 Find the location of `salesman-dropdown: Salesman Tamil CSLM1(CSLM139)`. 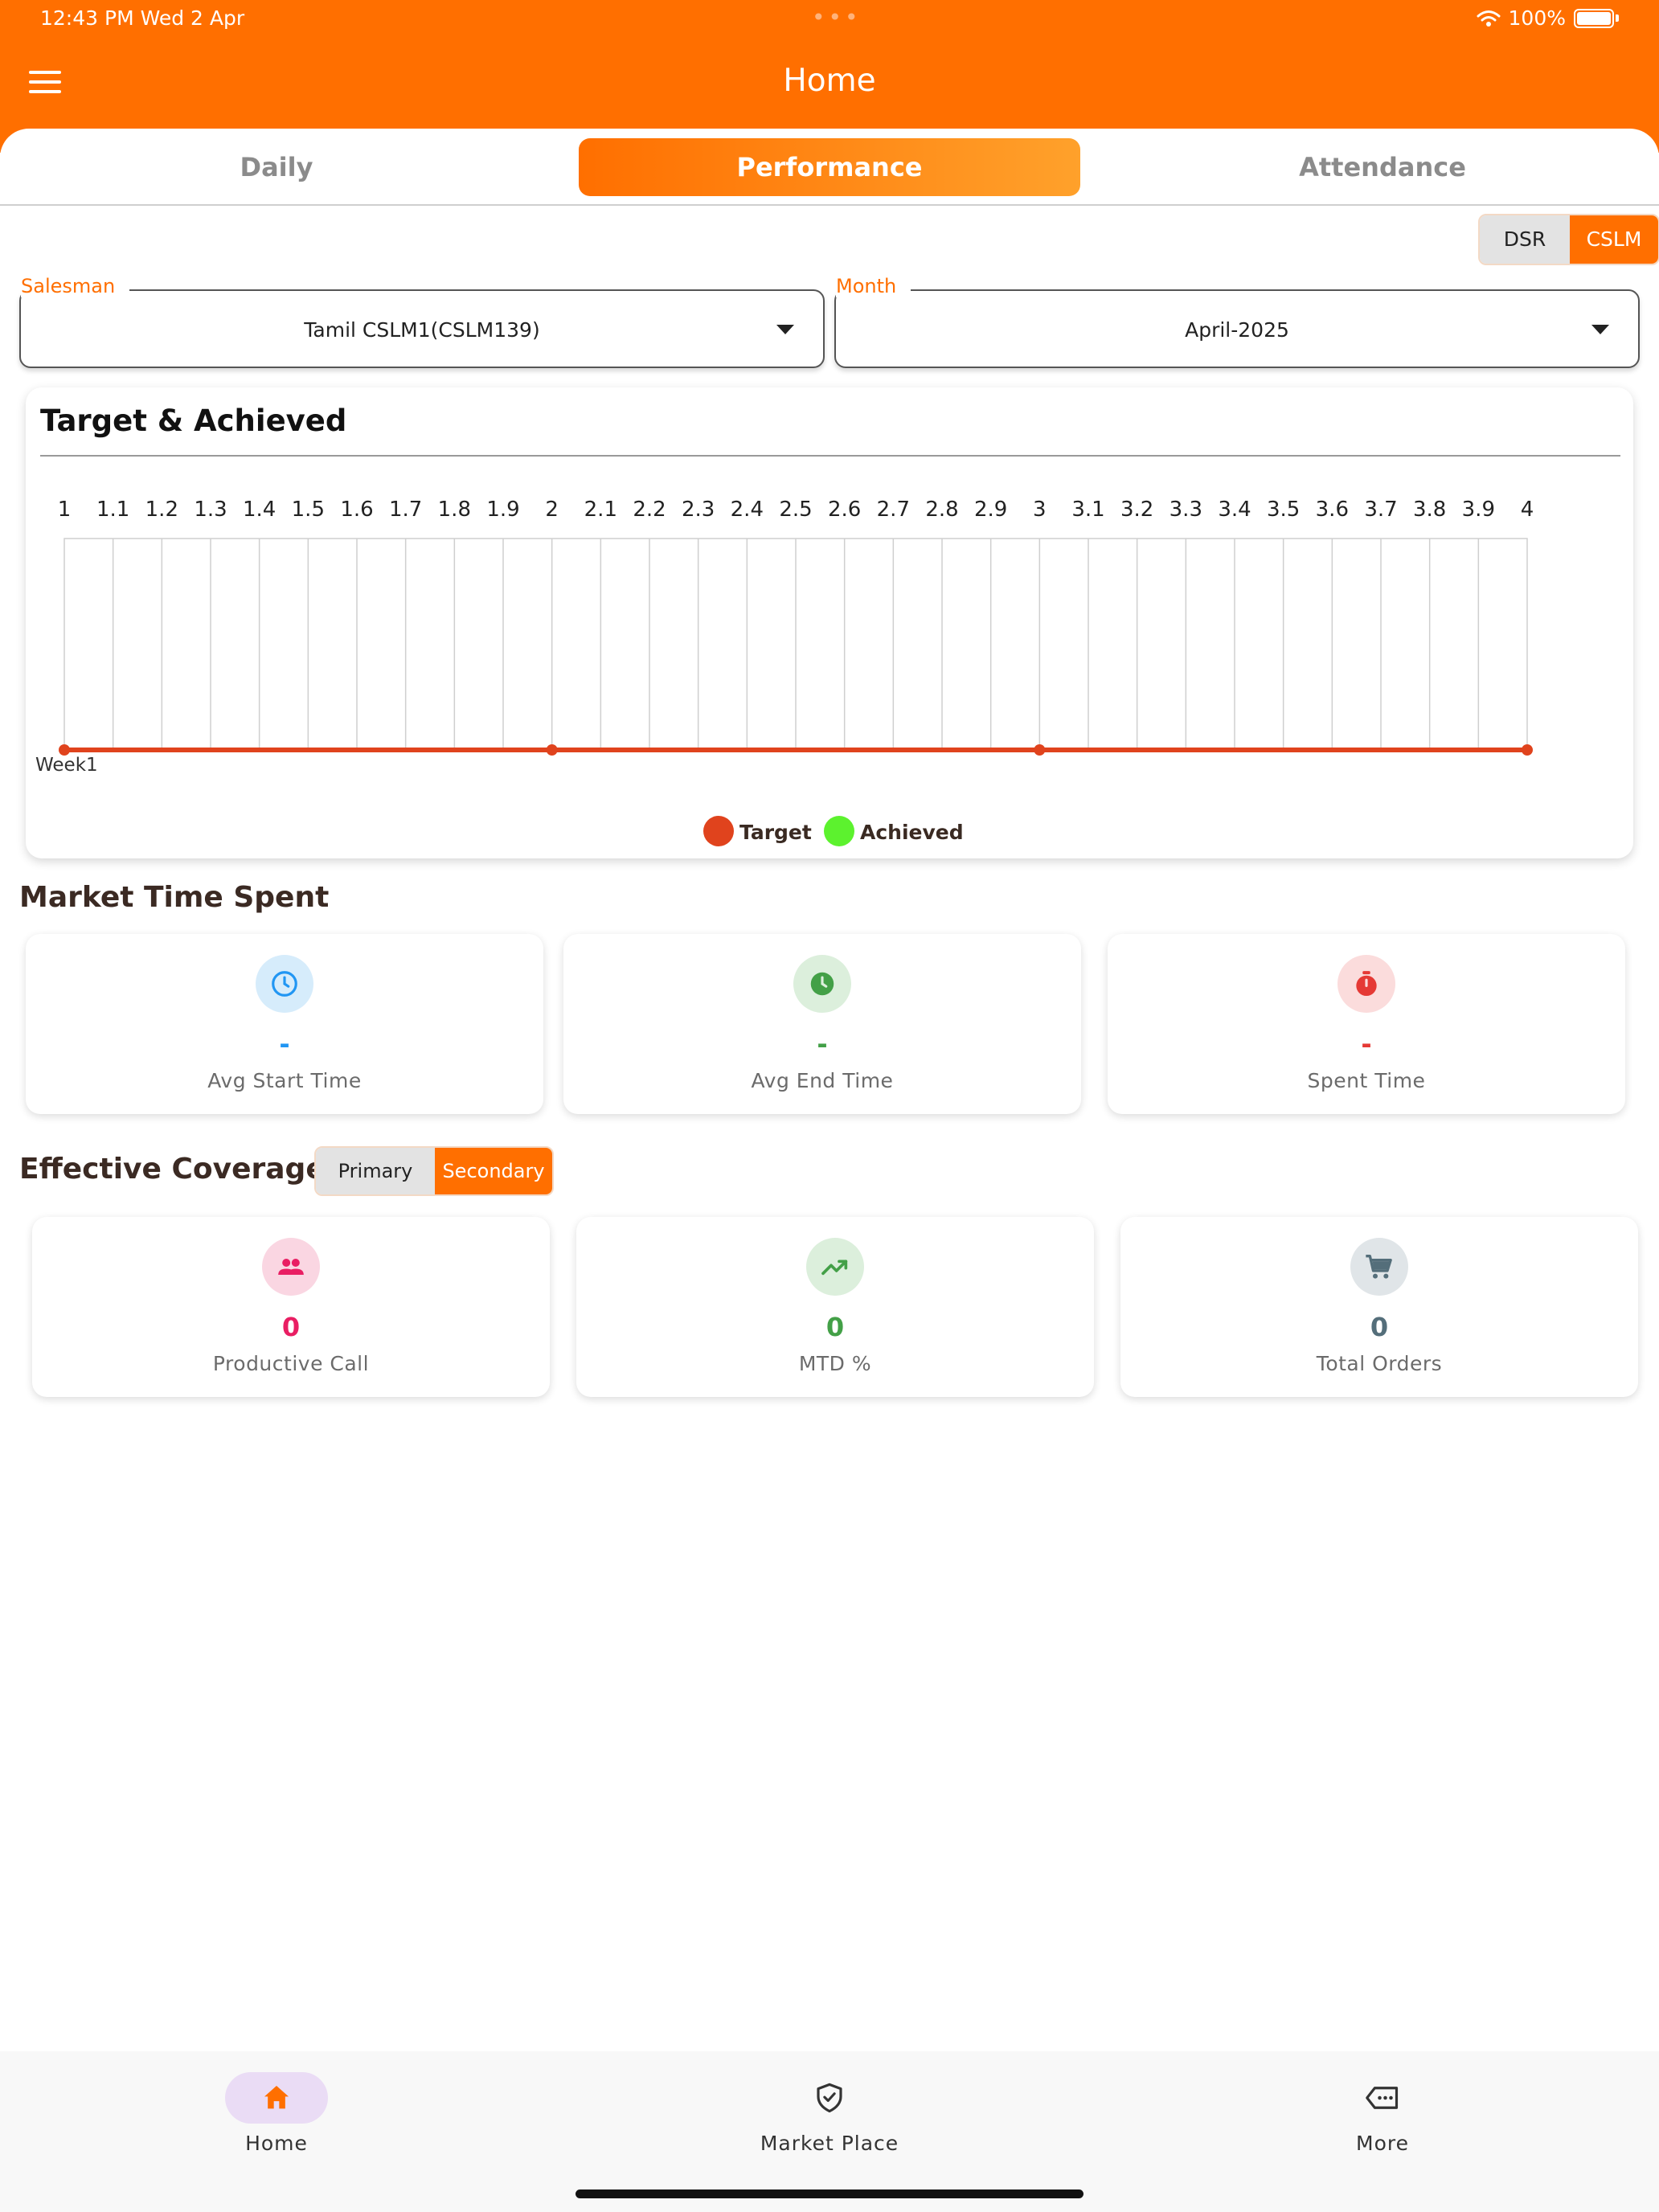

salesman-dropdown: Salesman Tamil CSLM1(CSLM139) is located at coordinates (422, 321).